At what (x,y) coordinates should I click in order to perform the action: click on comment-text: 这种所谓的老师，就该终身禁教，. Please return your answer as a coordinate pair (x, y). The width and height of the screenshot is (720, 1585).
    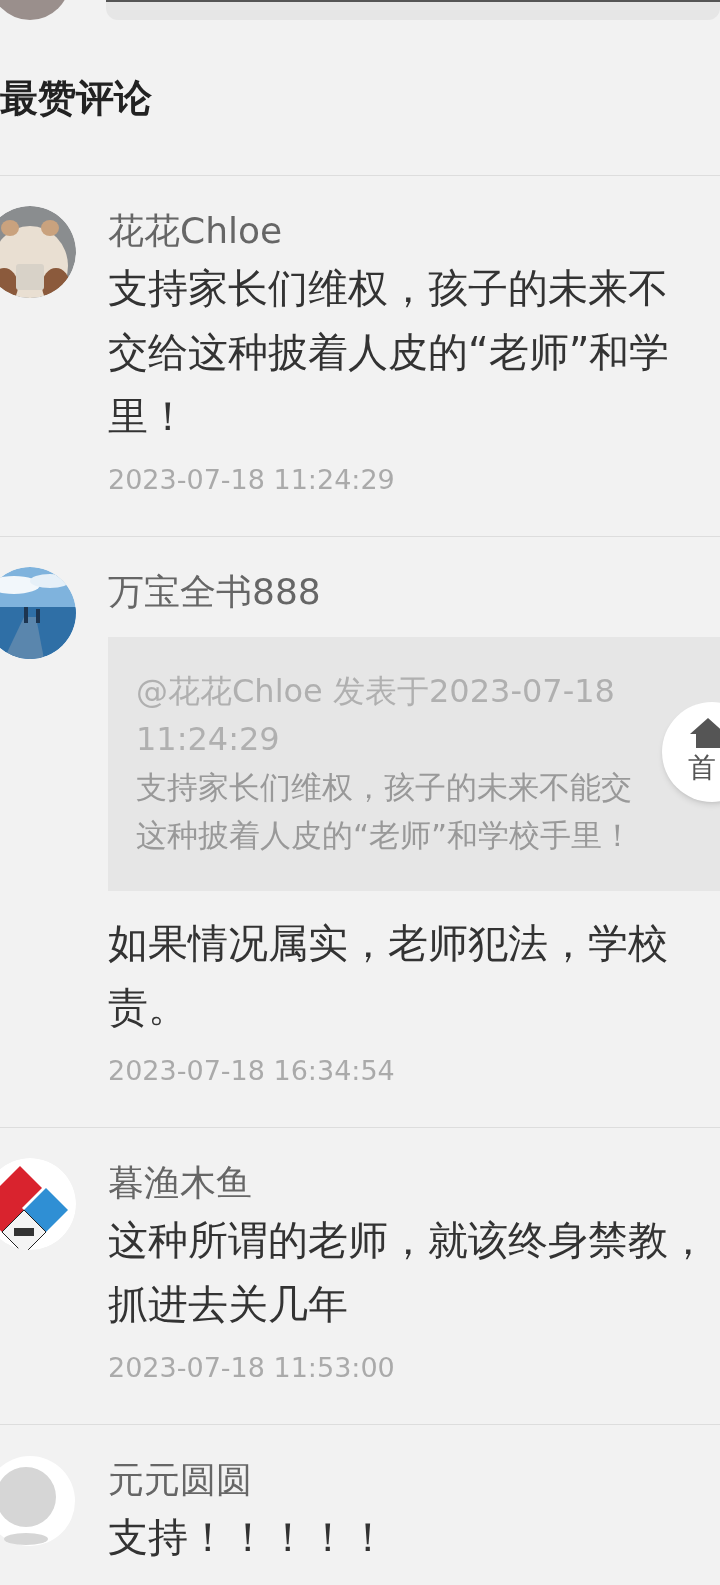
    Looking at the image, I should click on (408, 1240).